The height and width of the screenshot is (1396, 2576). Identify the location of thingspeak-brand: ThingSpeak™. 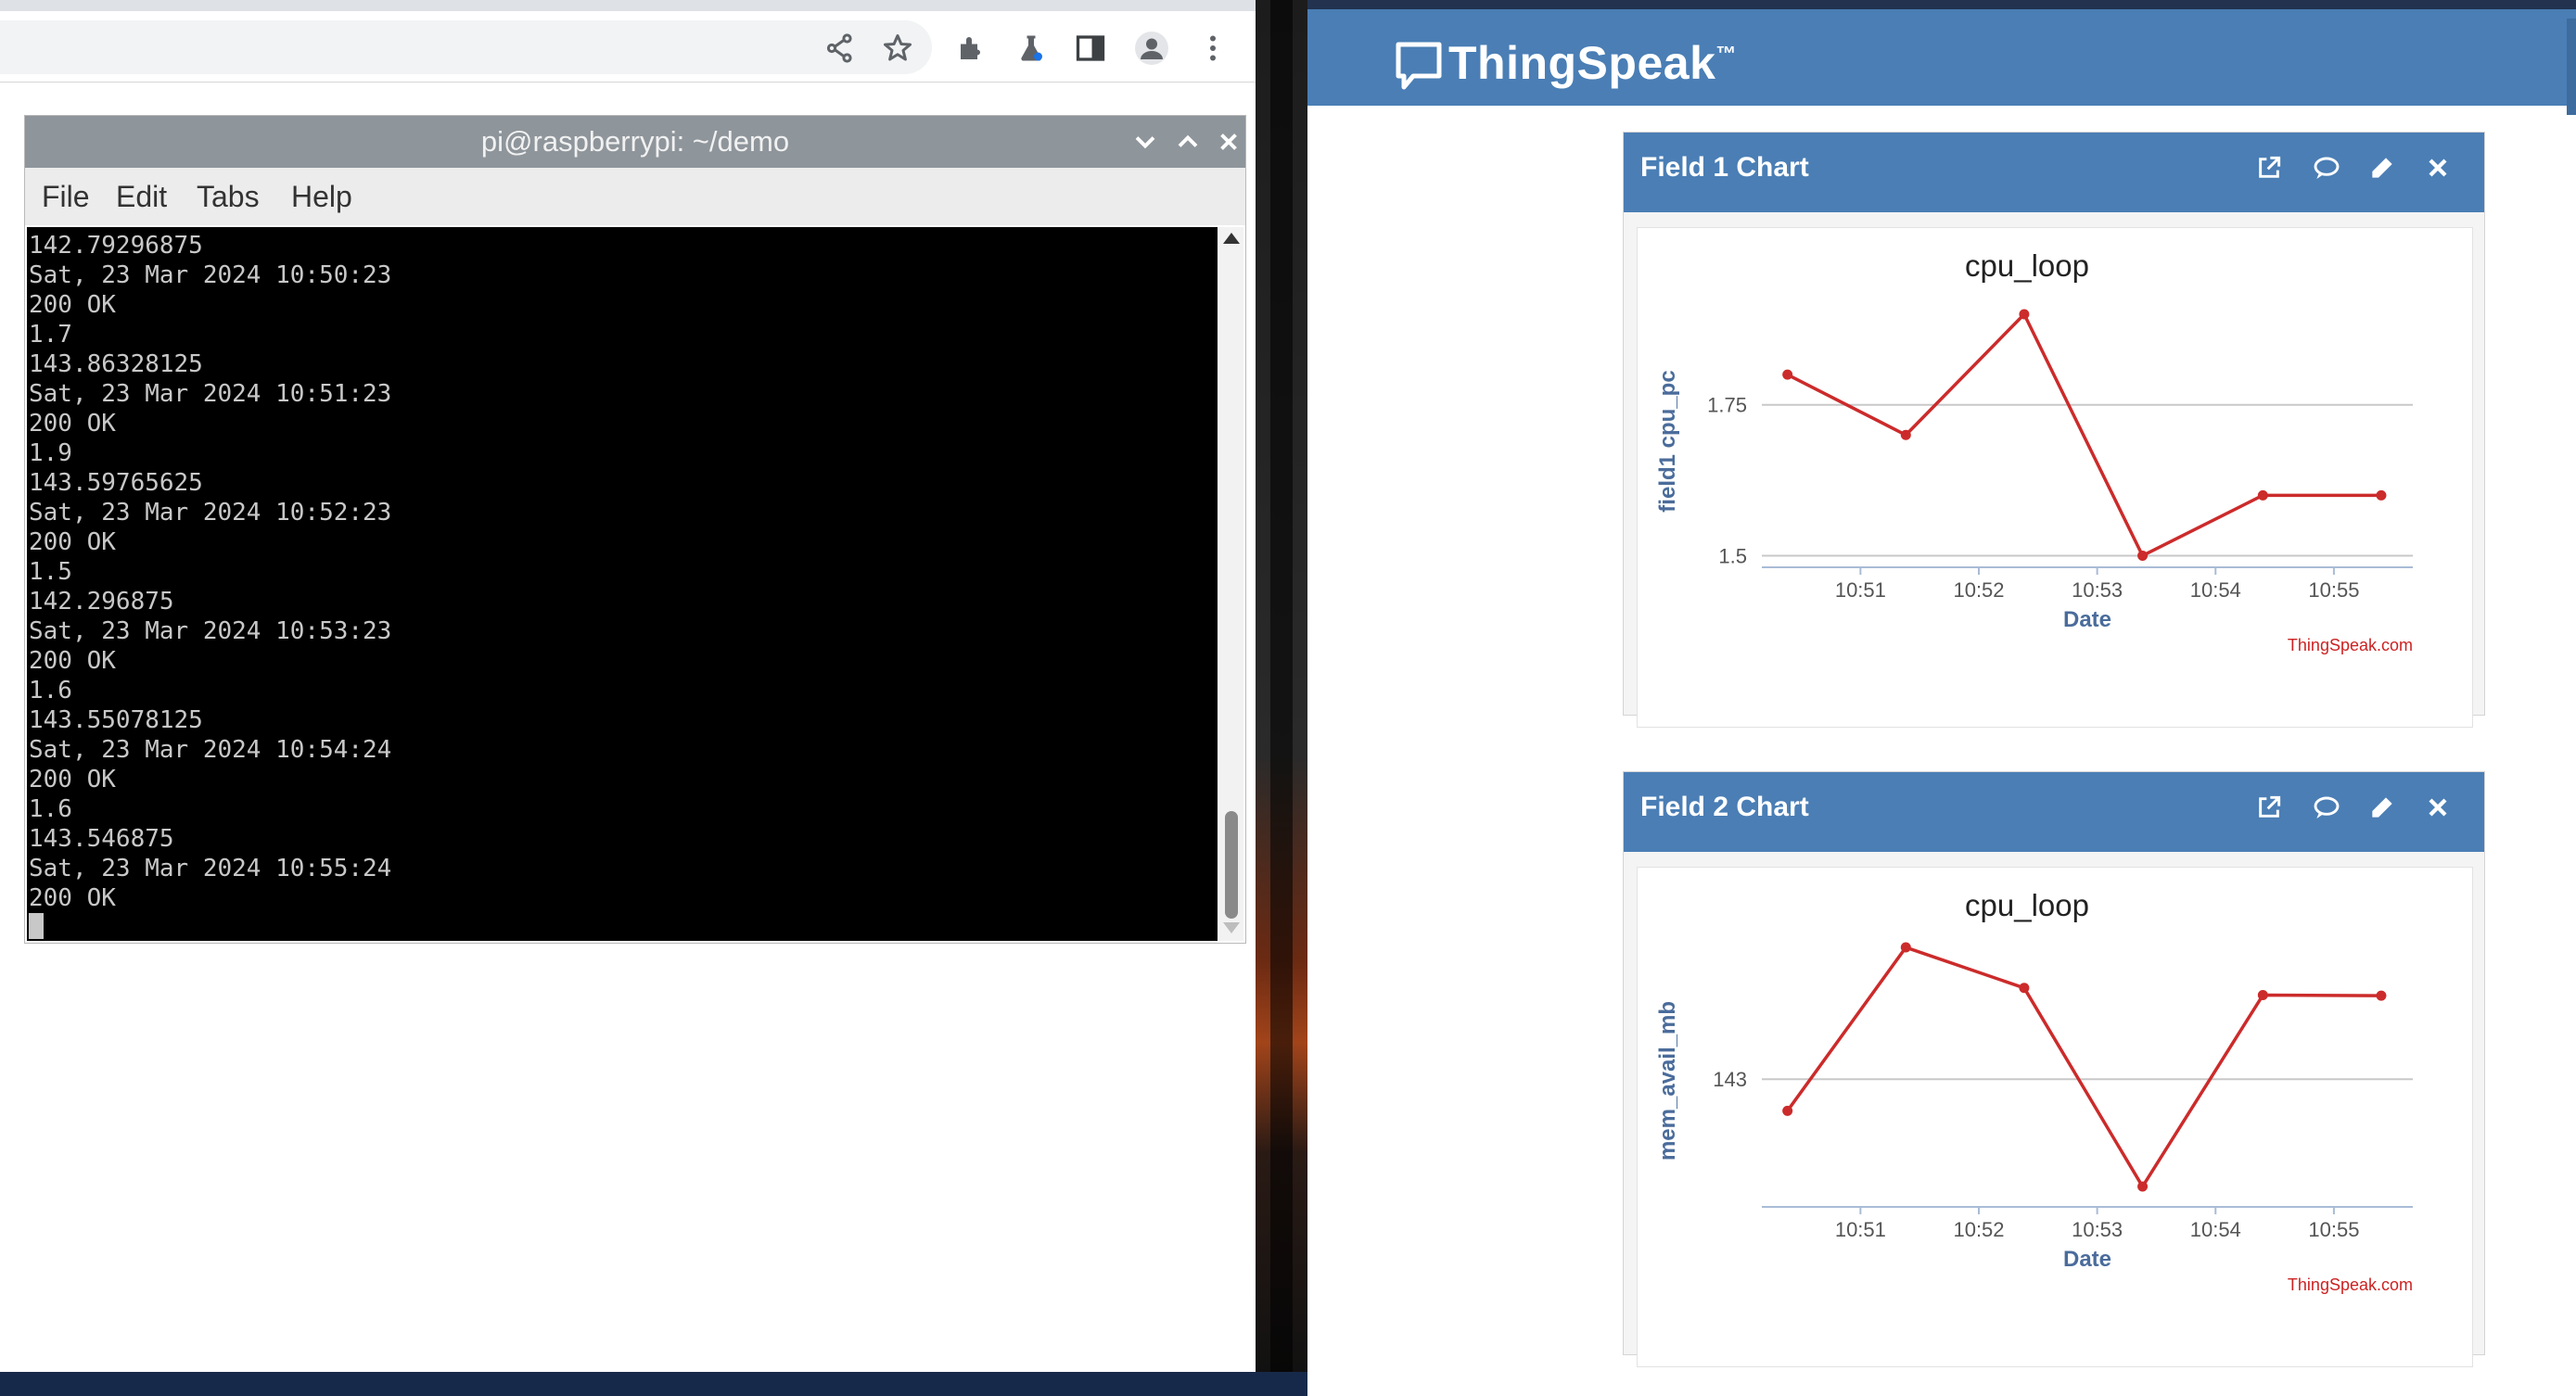
(1592, 63).